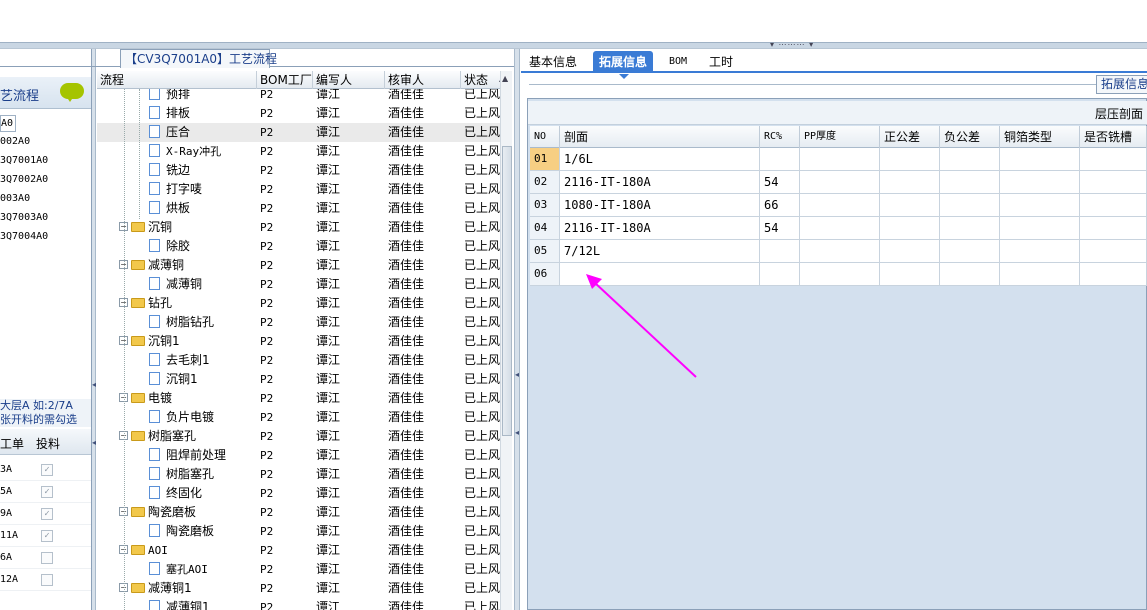  What do you see at coordinates (517, 374) in the screenshot?
I see `collapse-middle-icon: ◂` at bounding box center [517, 374].